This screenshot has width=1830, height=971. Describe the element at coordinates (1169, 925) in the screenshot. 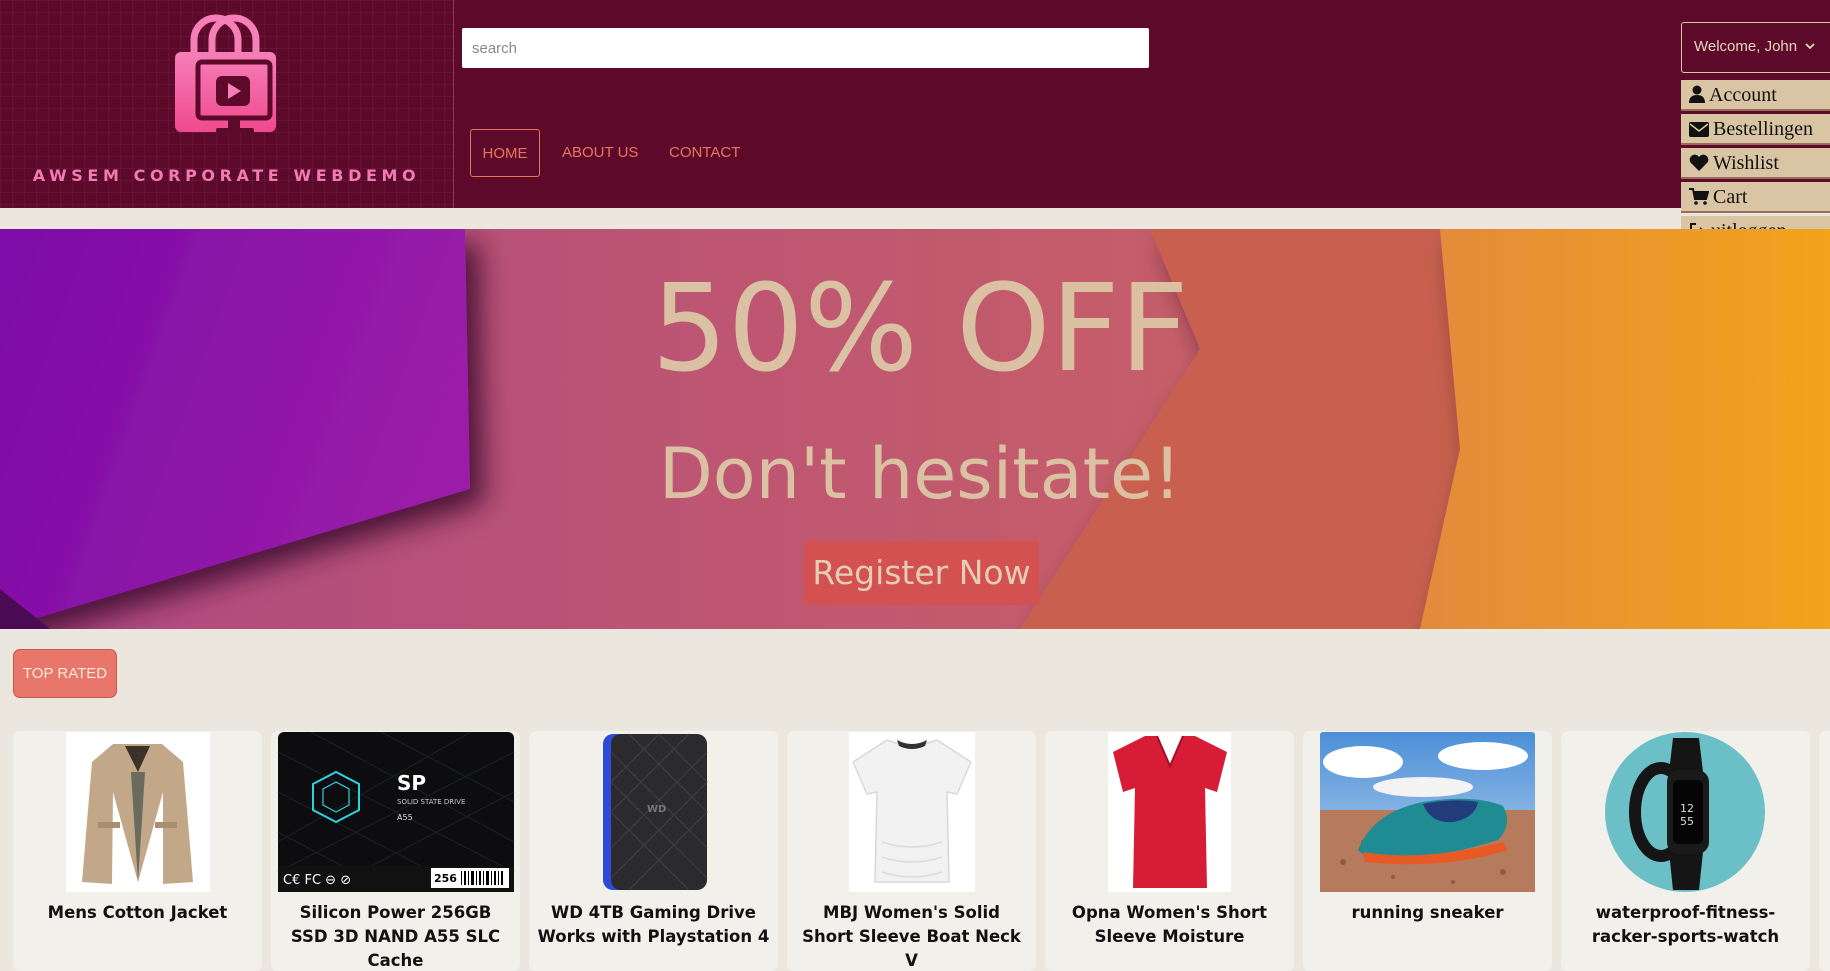

I see `product-name: Opna Women's Short Sleeve Moisture` at that location.